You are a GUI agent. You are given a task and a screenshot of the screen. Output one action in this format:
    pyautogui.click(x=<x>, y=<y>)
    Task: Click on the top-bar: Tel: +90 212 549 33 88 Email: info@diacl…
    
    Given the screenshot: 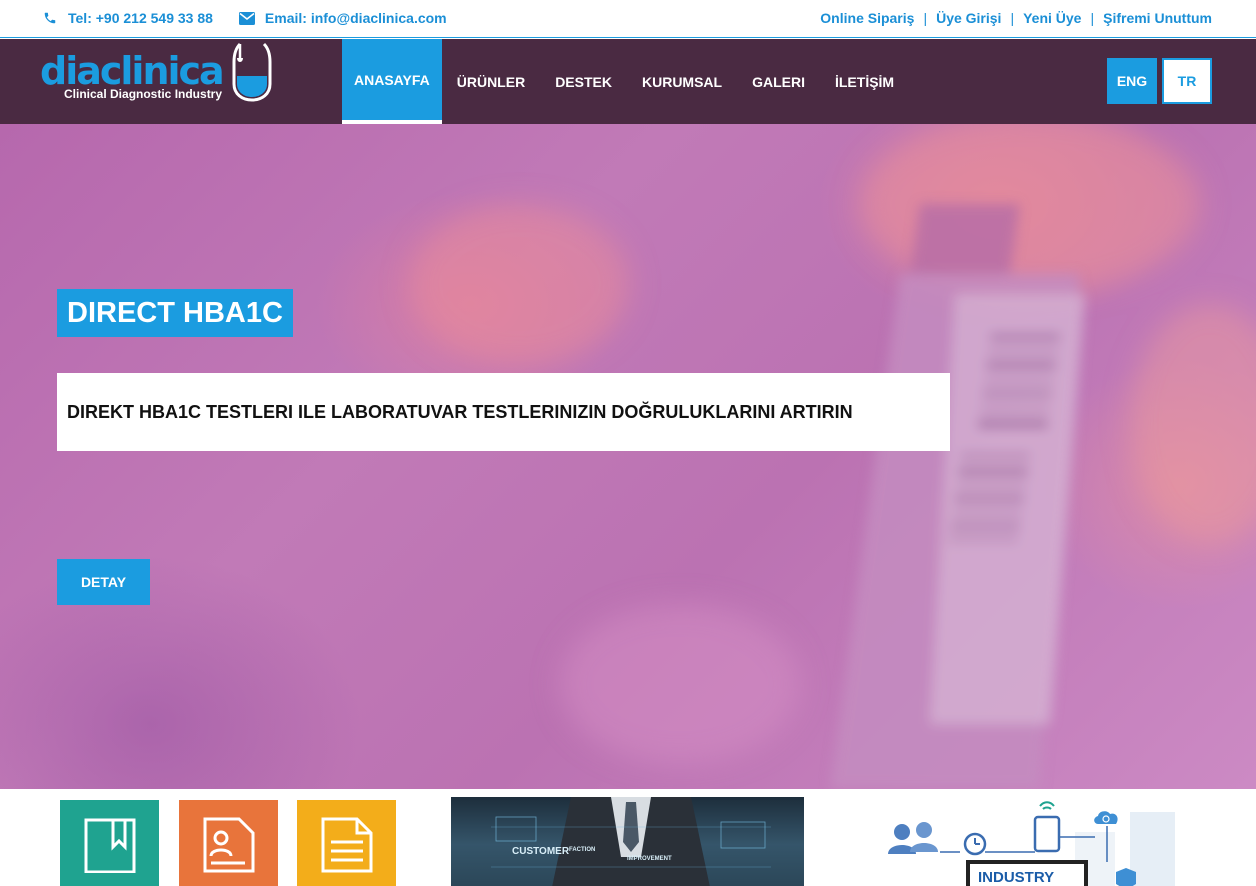 What is the action you would take?
    pyautogui.click(x=628, y=19)
    